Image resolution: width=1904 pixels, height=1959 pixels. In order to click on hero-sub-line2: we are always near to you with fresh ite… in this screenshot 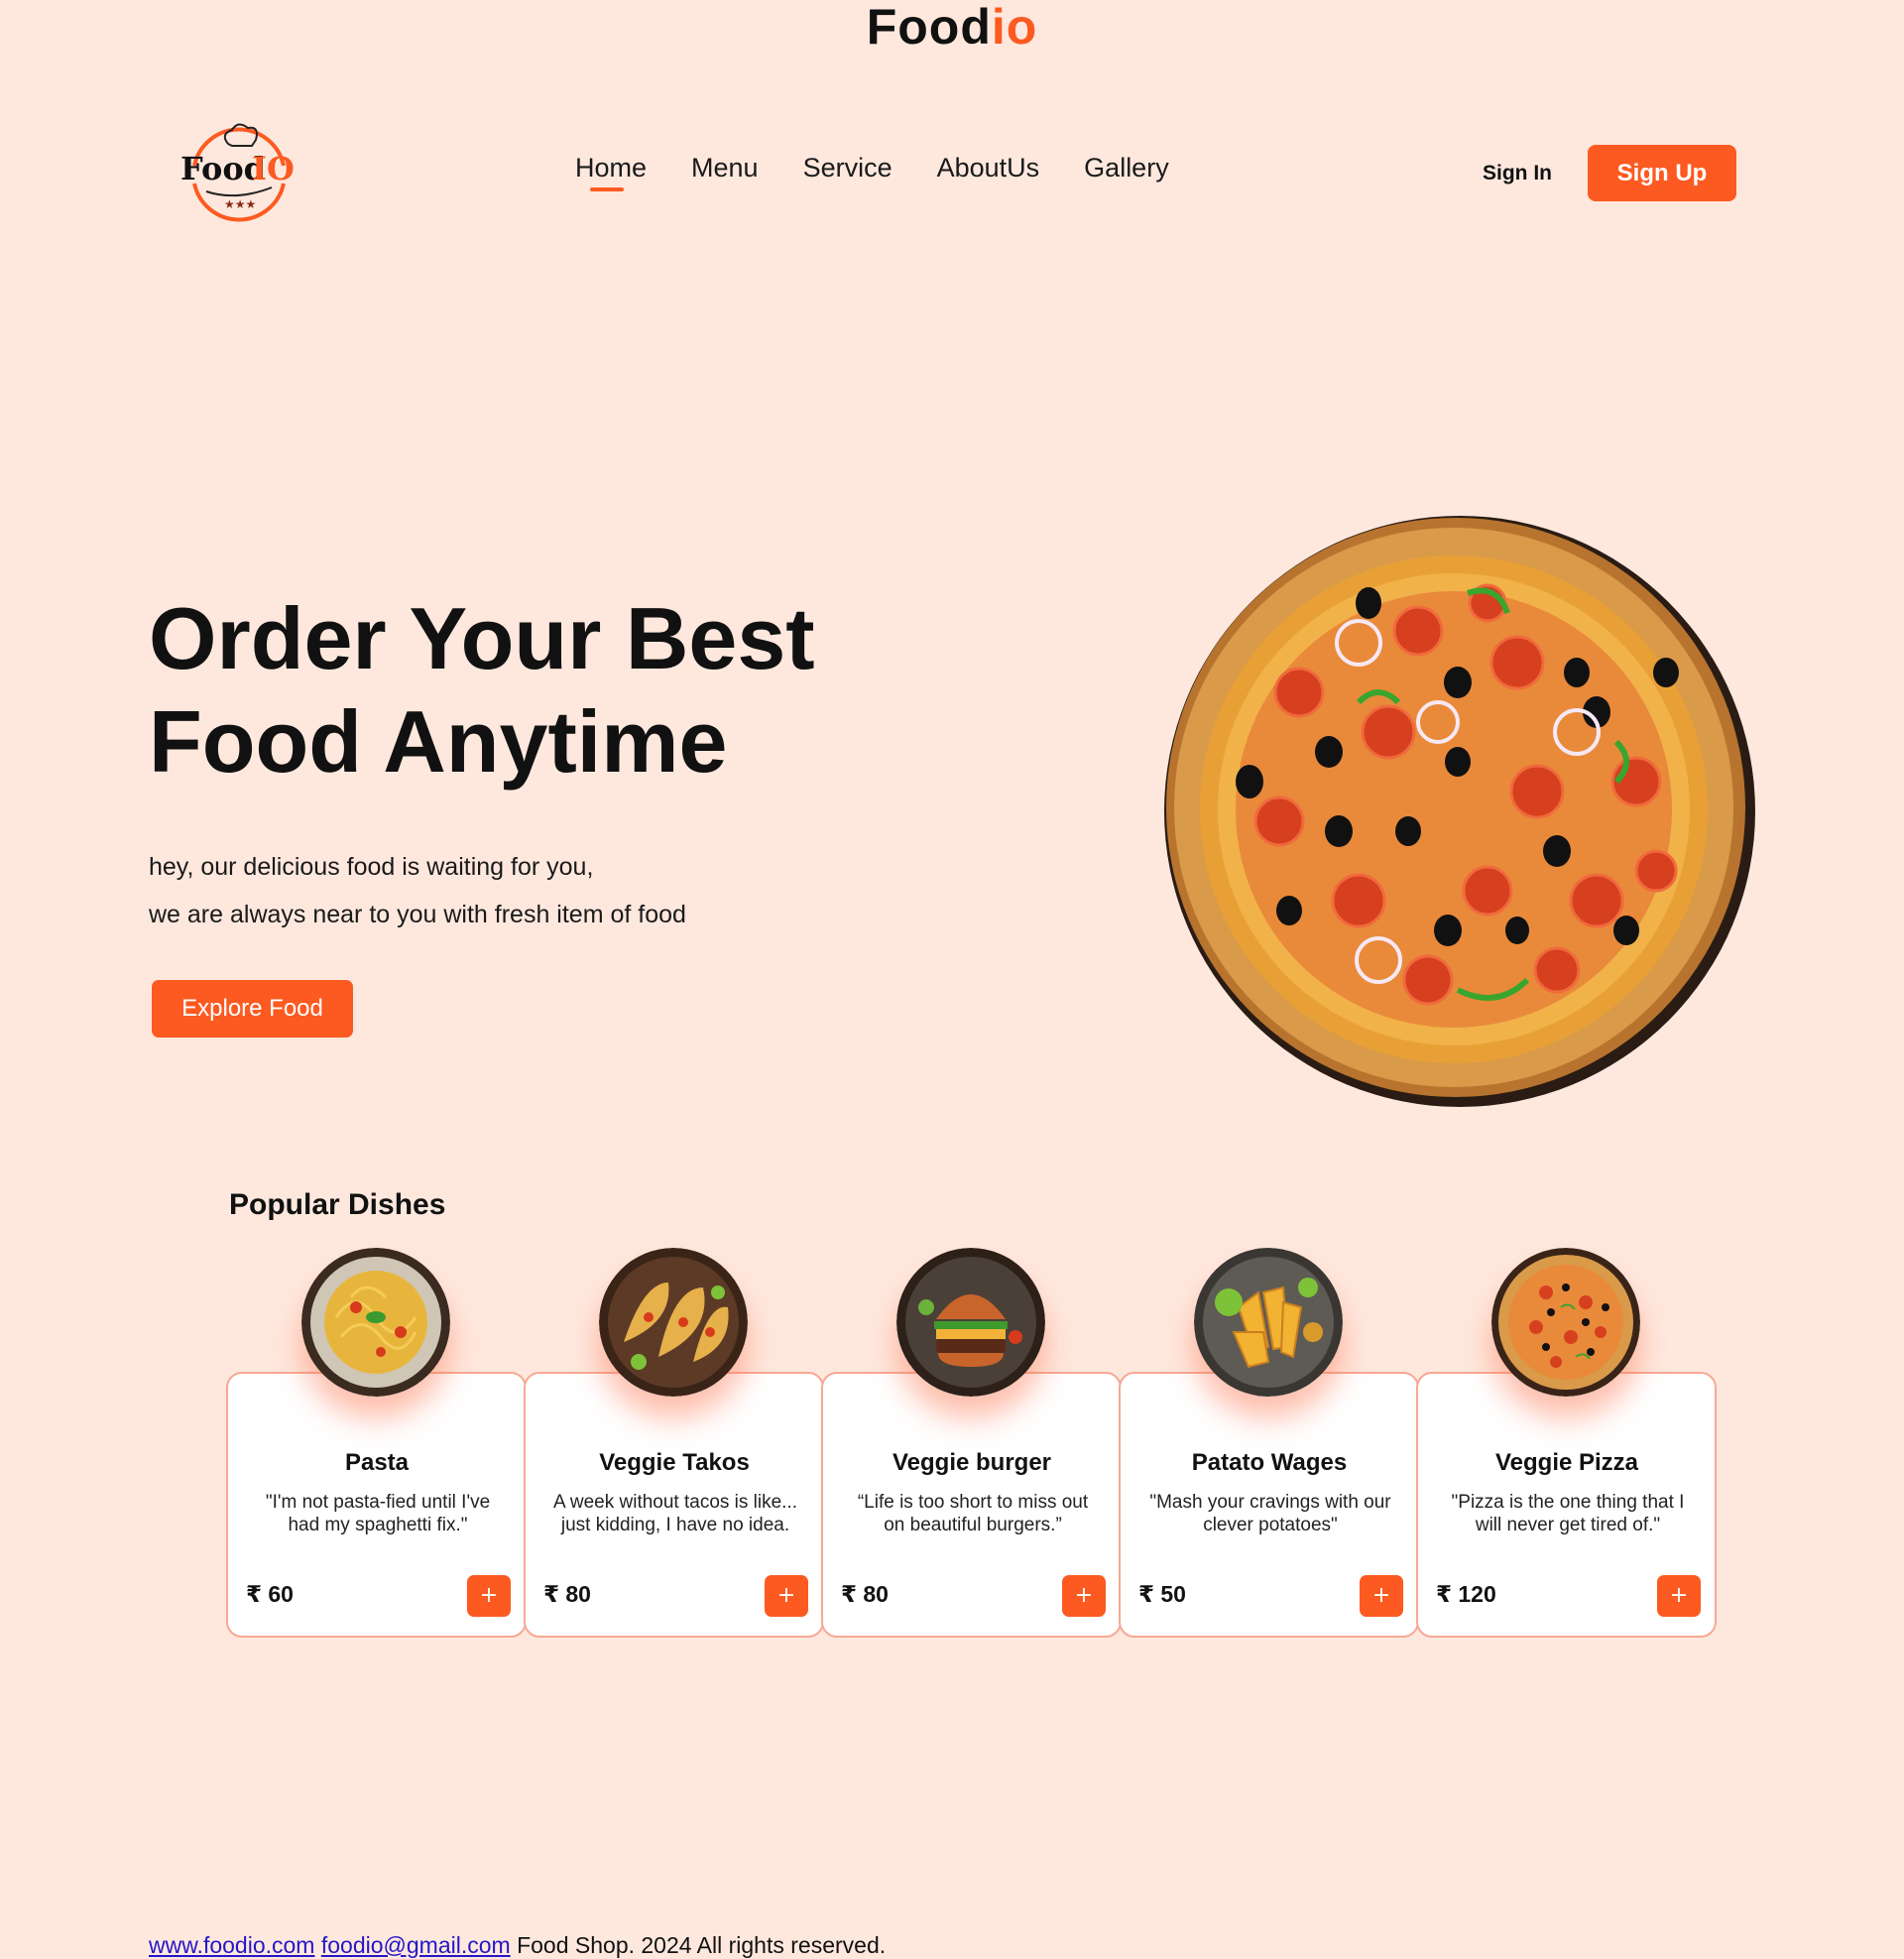, I will do `click(417, 914)`.